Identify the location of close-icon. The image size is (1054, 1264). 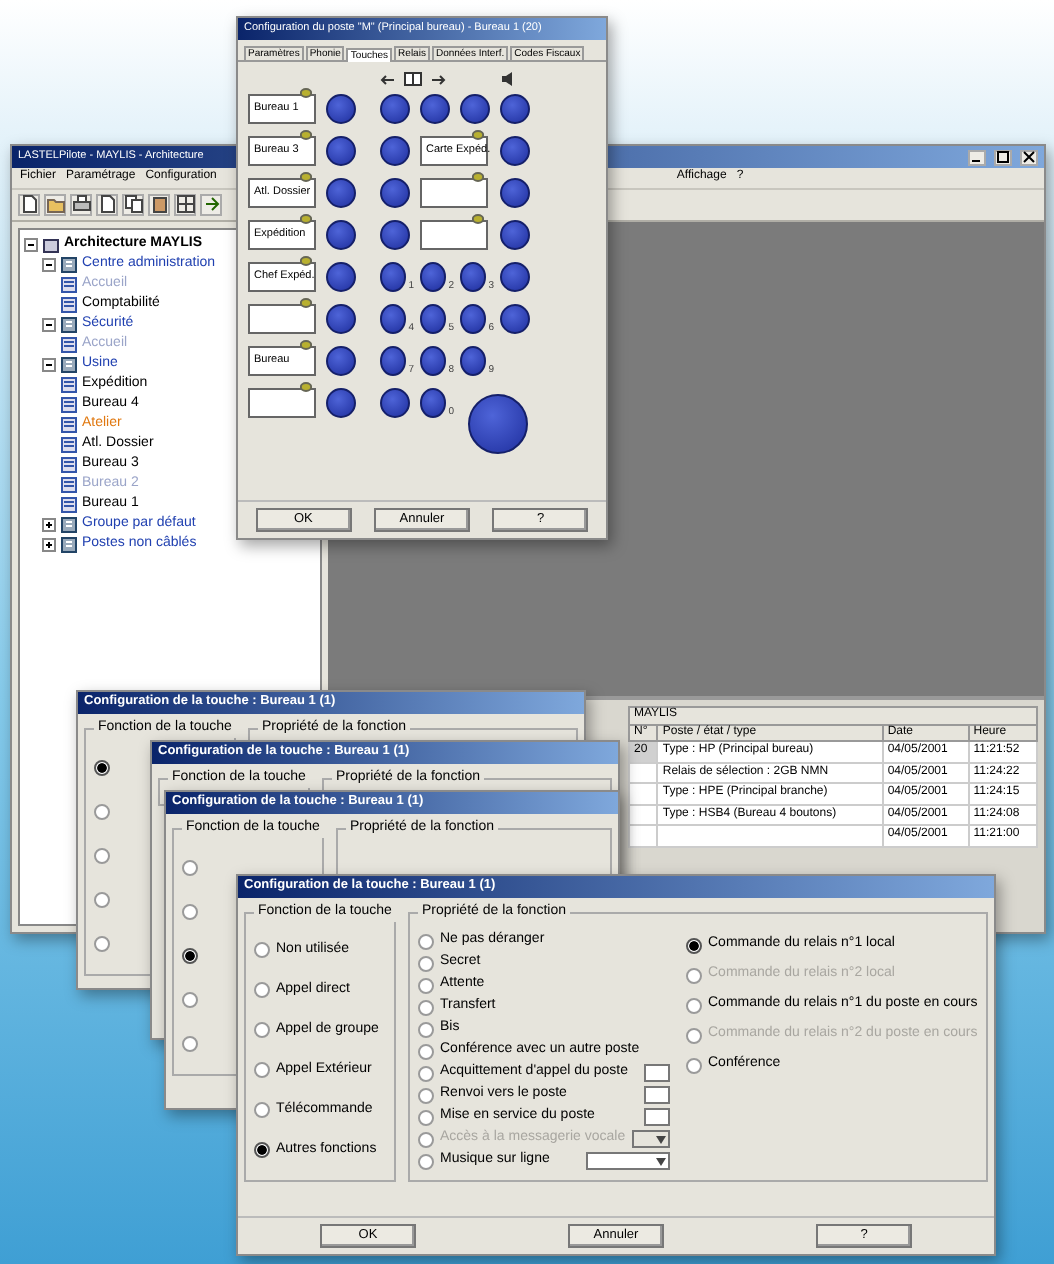
(1029, 157).